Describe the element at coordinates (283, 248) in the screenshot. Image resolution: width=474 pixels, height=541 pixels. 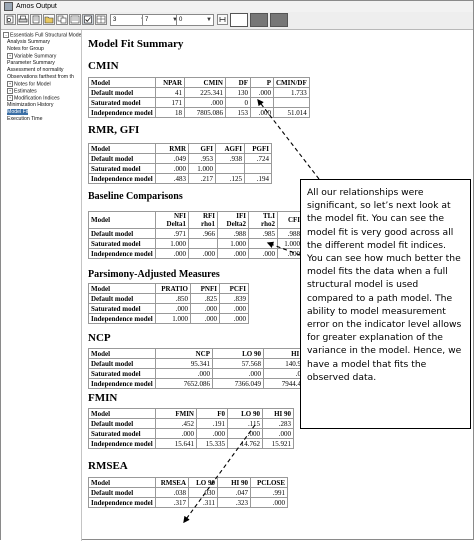
I see `arrow-to-cfi` at that location.